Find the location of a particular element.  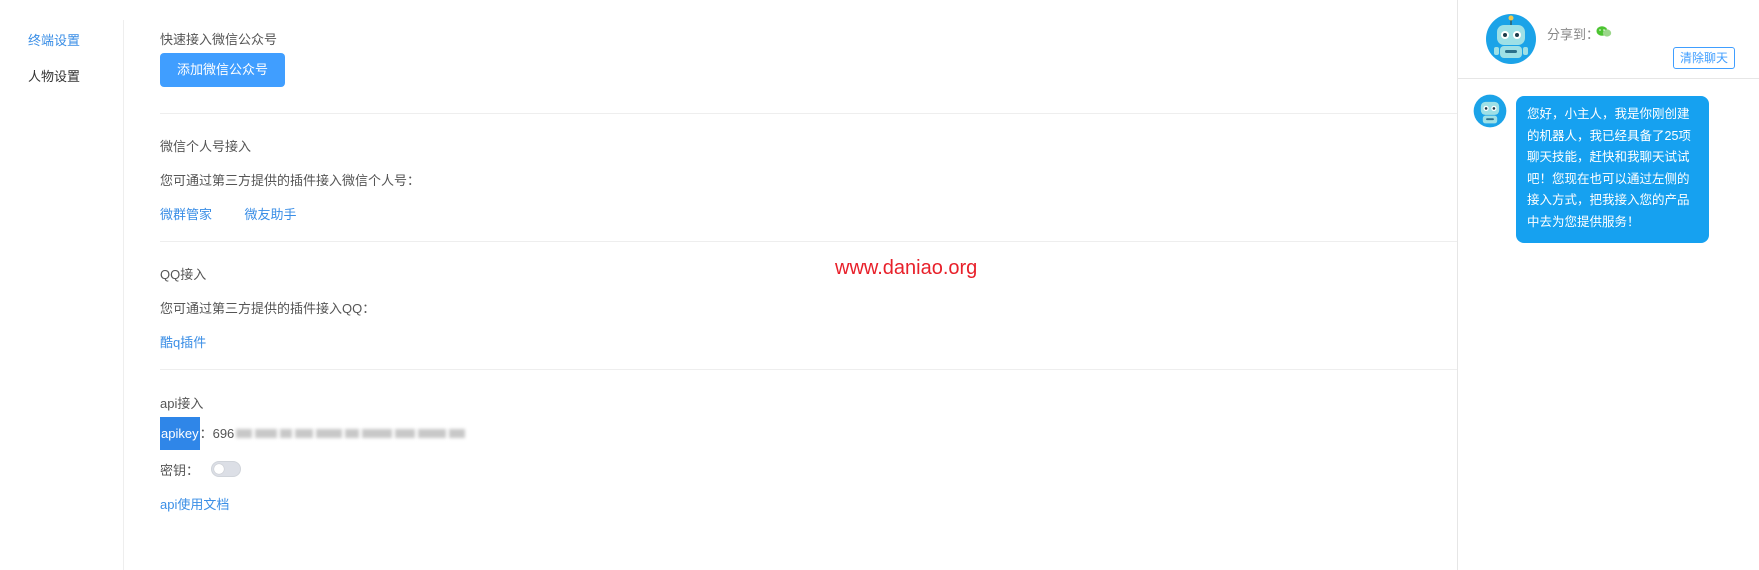

nav-item-character-settings: 人物设置 is located at coordinates (54, 75).